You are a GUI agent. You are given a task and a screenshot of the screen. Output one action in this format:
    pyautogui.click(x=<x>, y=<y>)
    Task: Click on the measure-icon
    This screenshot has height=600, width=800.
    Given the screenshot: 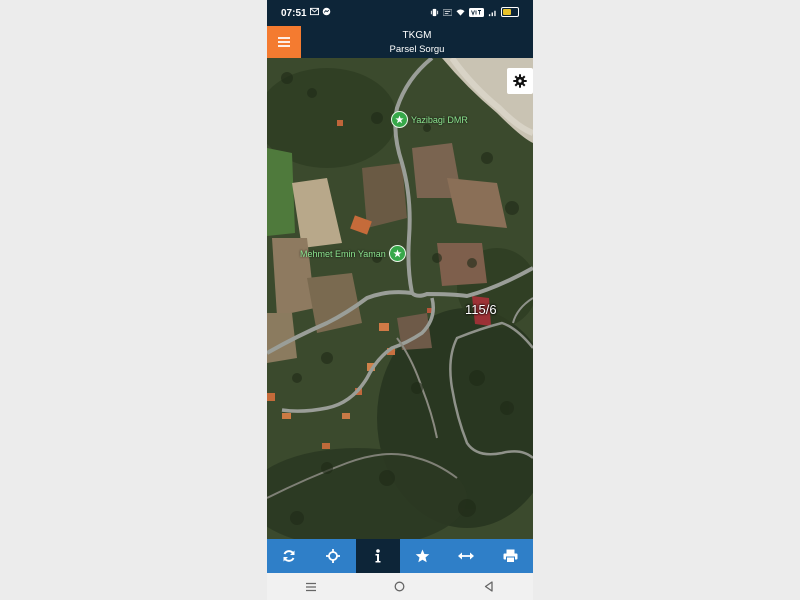 What is the action you would take?
    pyautogui.click(x=466, y=556)
    